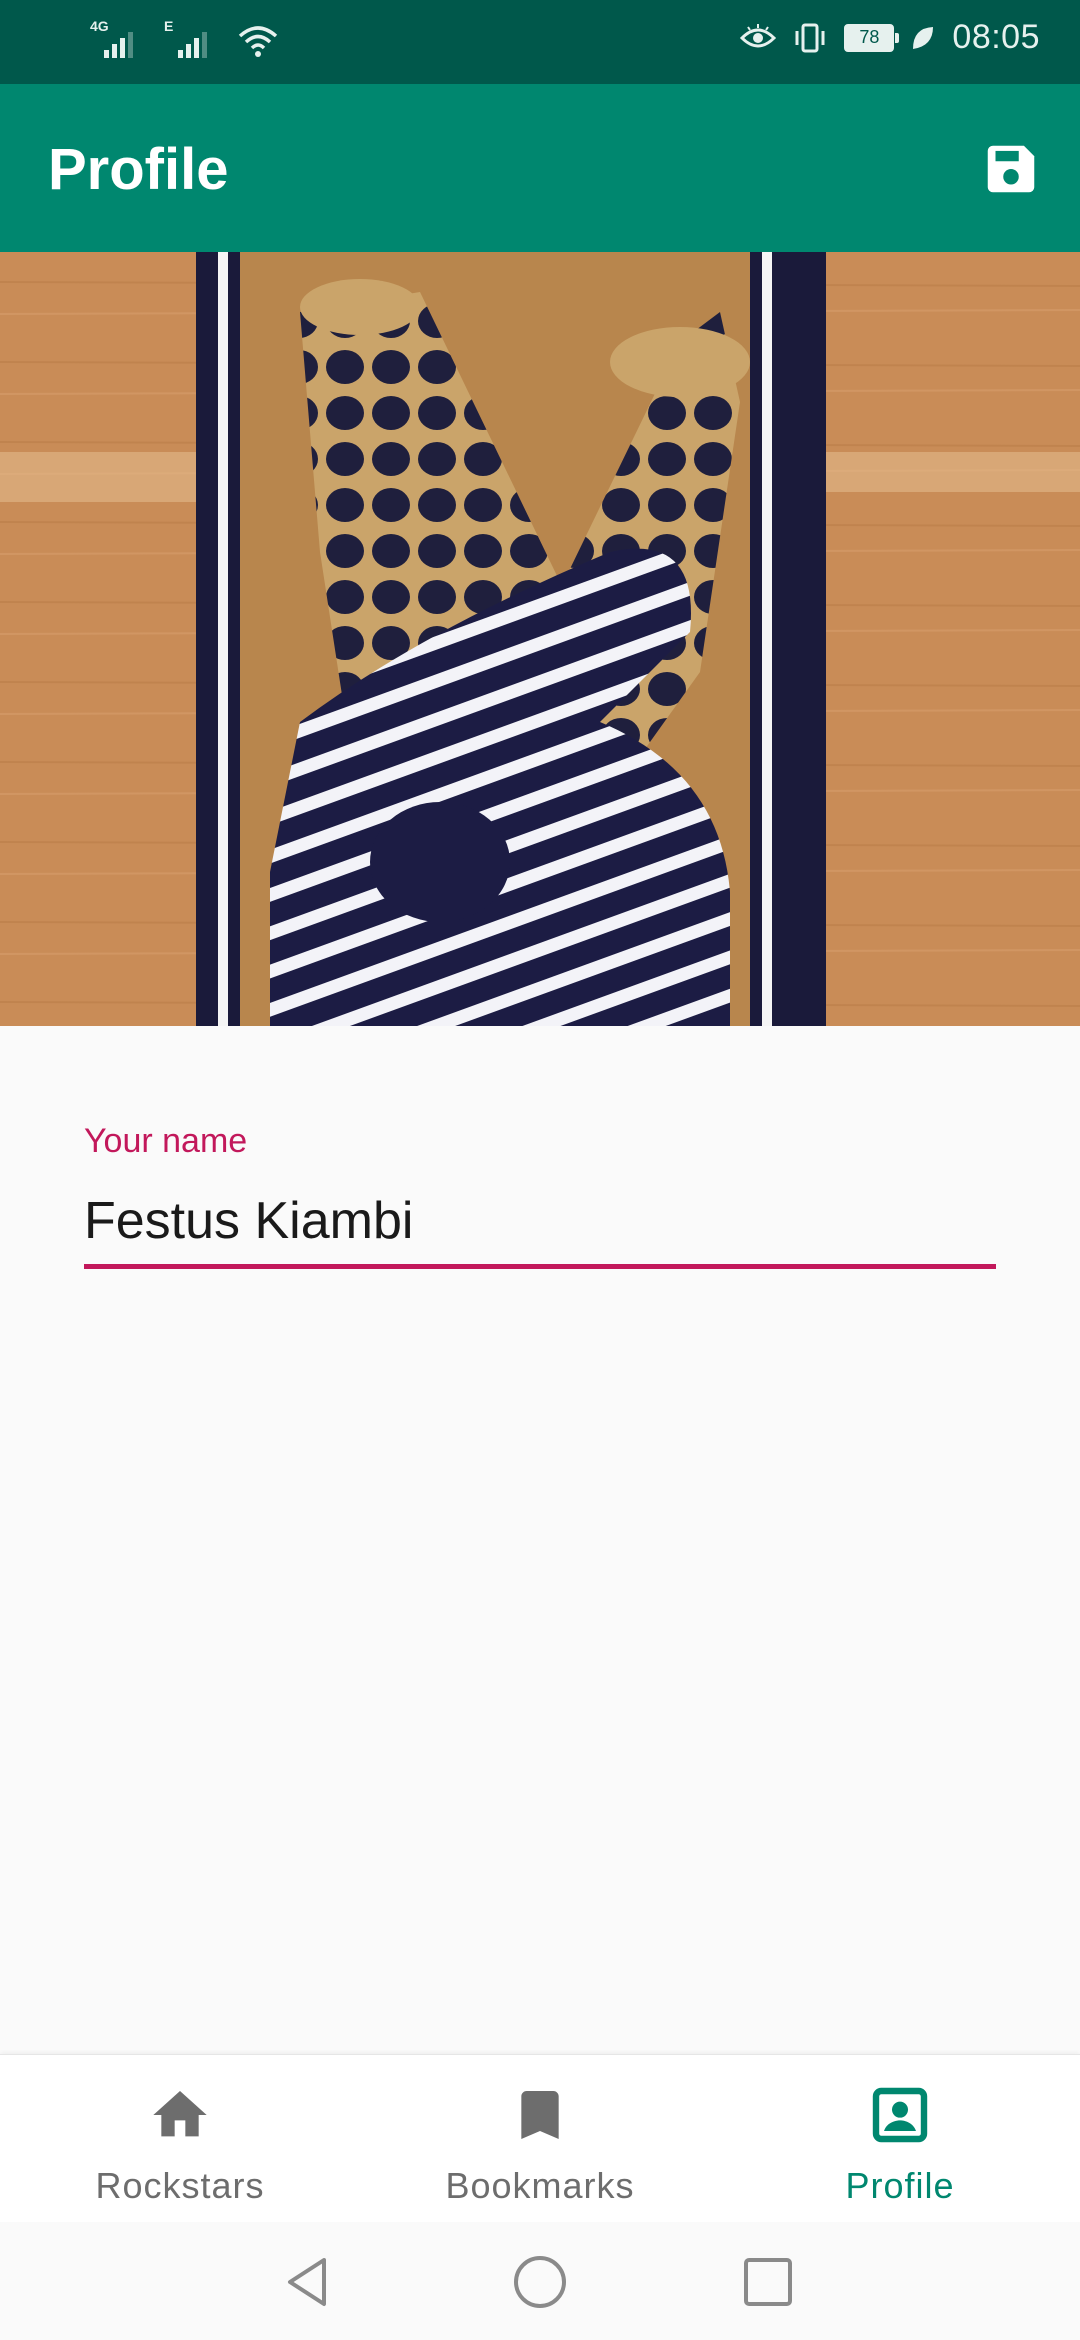 The image size is (1080, 2340). I want to click on status-time: 08:05, so click(996, 37).